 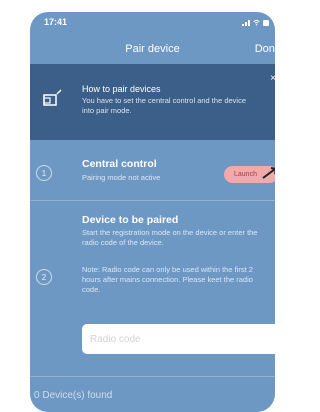 I want to click on step-2-badge: 2, so click(x=44, y=277).